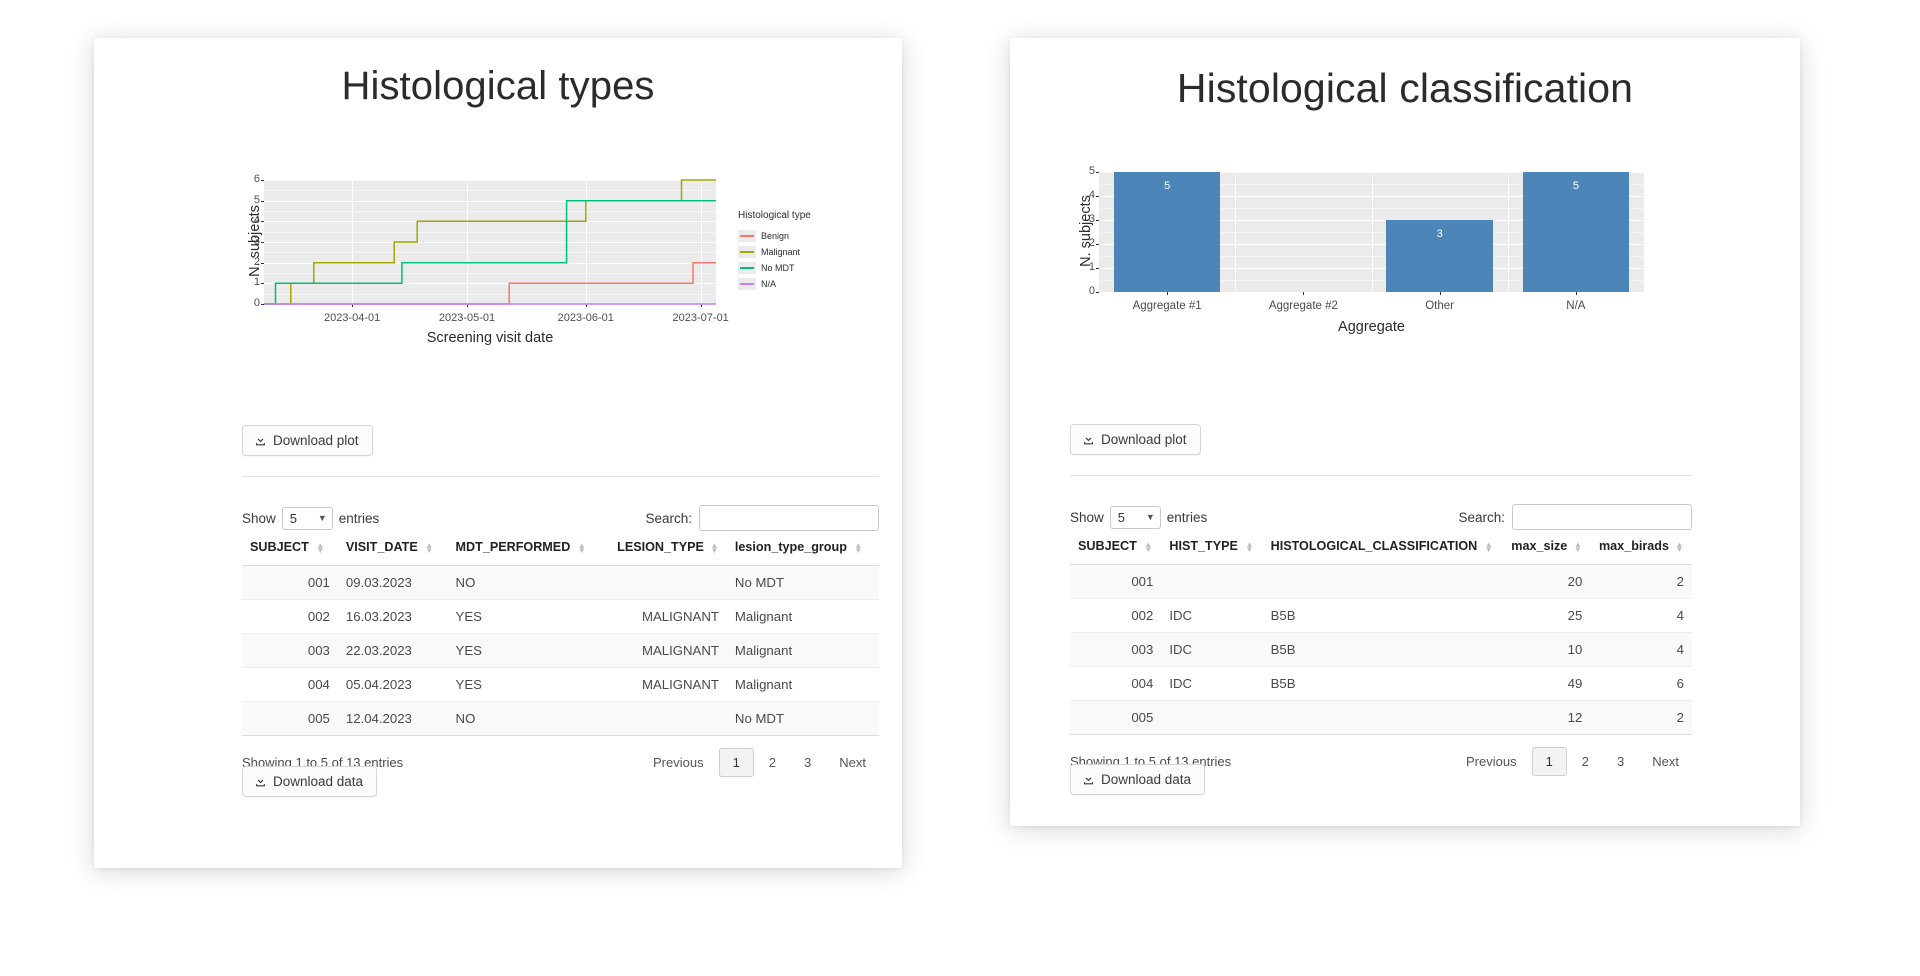 This screenshot has width=1920, height=976. I want to click on section-divider-right, so click(1381, 475).